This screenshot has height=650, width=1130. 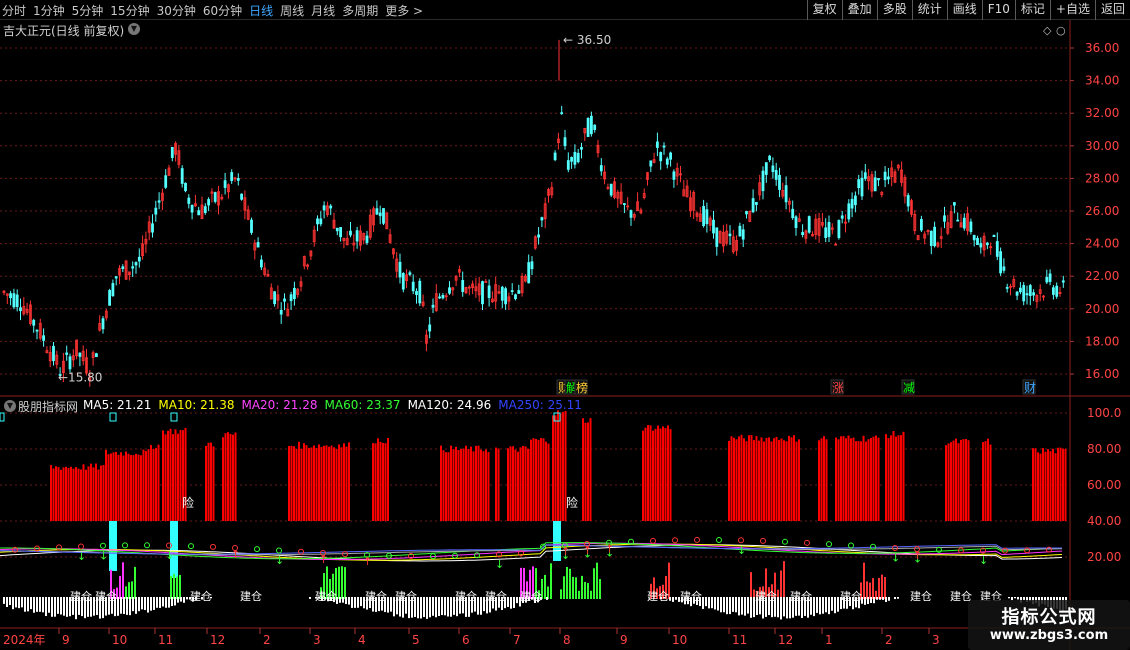 What do you see at coordinates (824, 10) in the screenshot?
I see `toolbar-button: 复权` at bounding box center [824, 10].